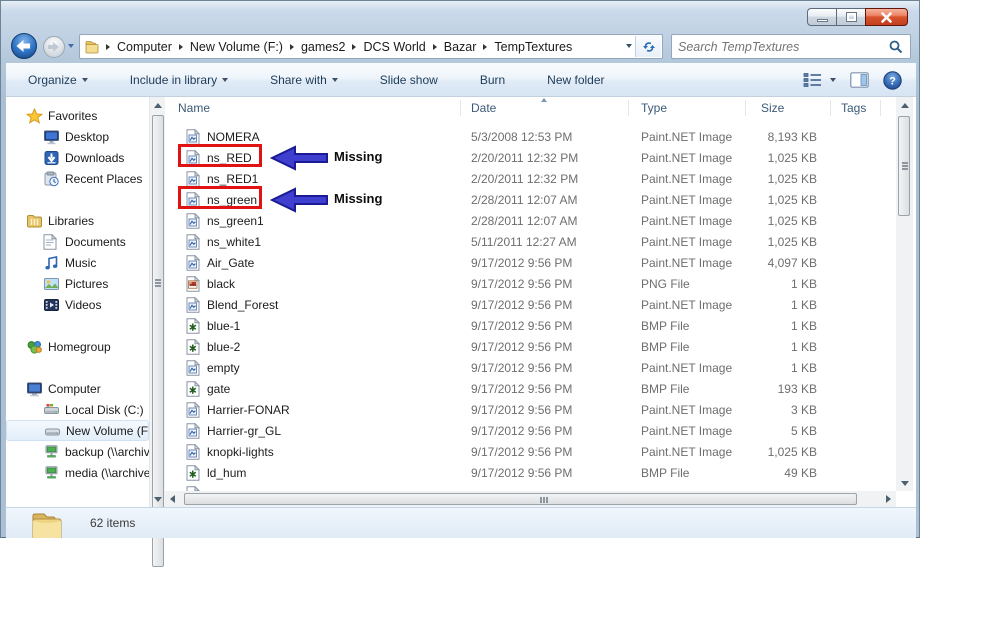 This screenshot has width=1008, height=630. What do you see at coordinates (892, 80) in the screenshot?
I see `help-button: ?` at bounding box center [892, 80].